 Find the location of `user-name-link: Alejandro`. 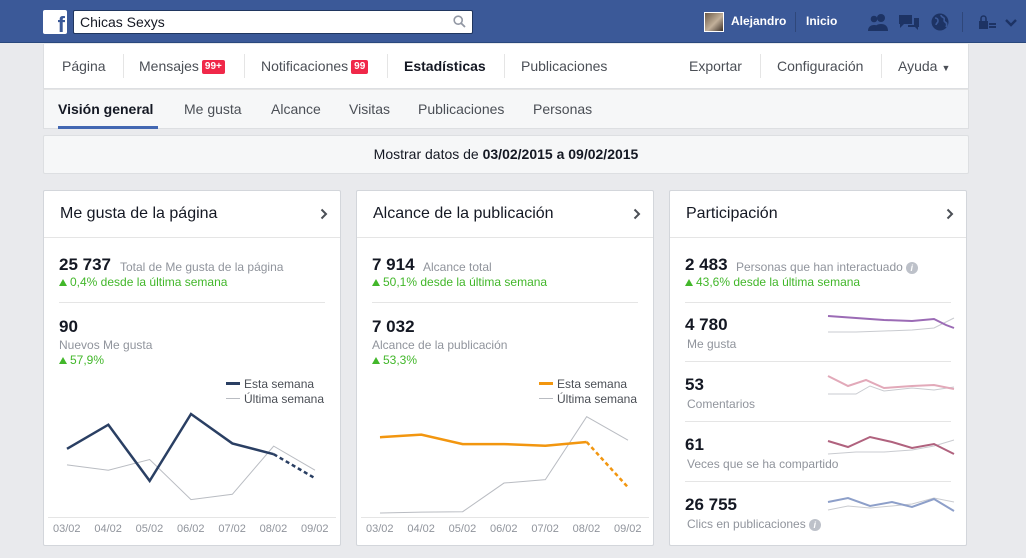

user-name-link: Alejandro is located at coordinates (758, 21).